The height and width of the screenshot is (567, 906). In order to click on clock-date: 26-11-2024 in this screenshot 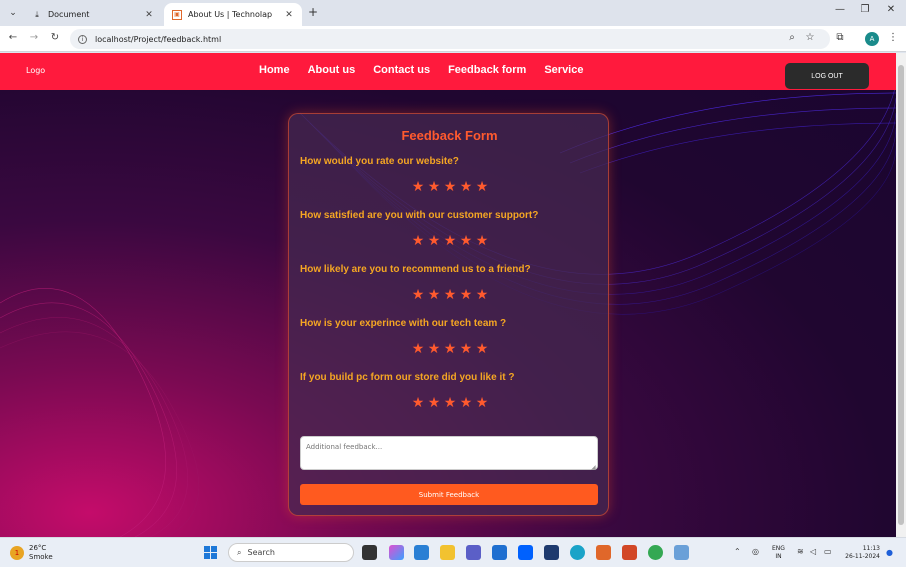, I will do `click(862, 556)`.